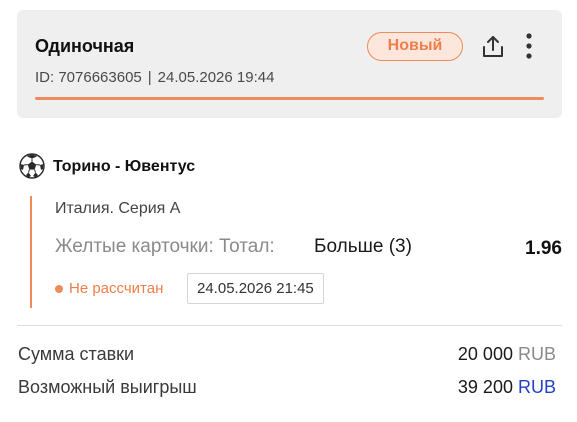  I want to click on payout-value: 39 200 RUB, so click(507, 387).